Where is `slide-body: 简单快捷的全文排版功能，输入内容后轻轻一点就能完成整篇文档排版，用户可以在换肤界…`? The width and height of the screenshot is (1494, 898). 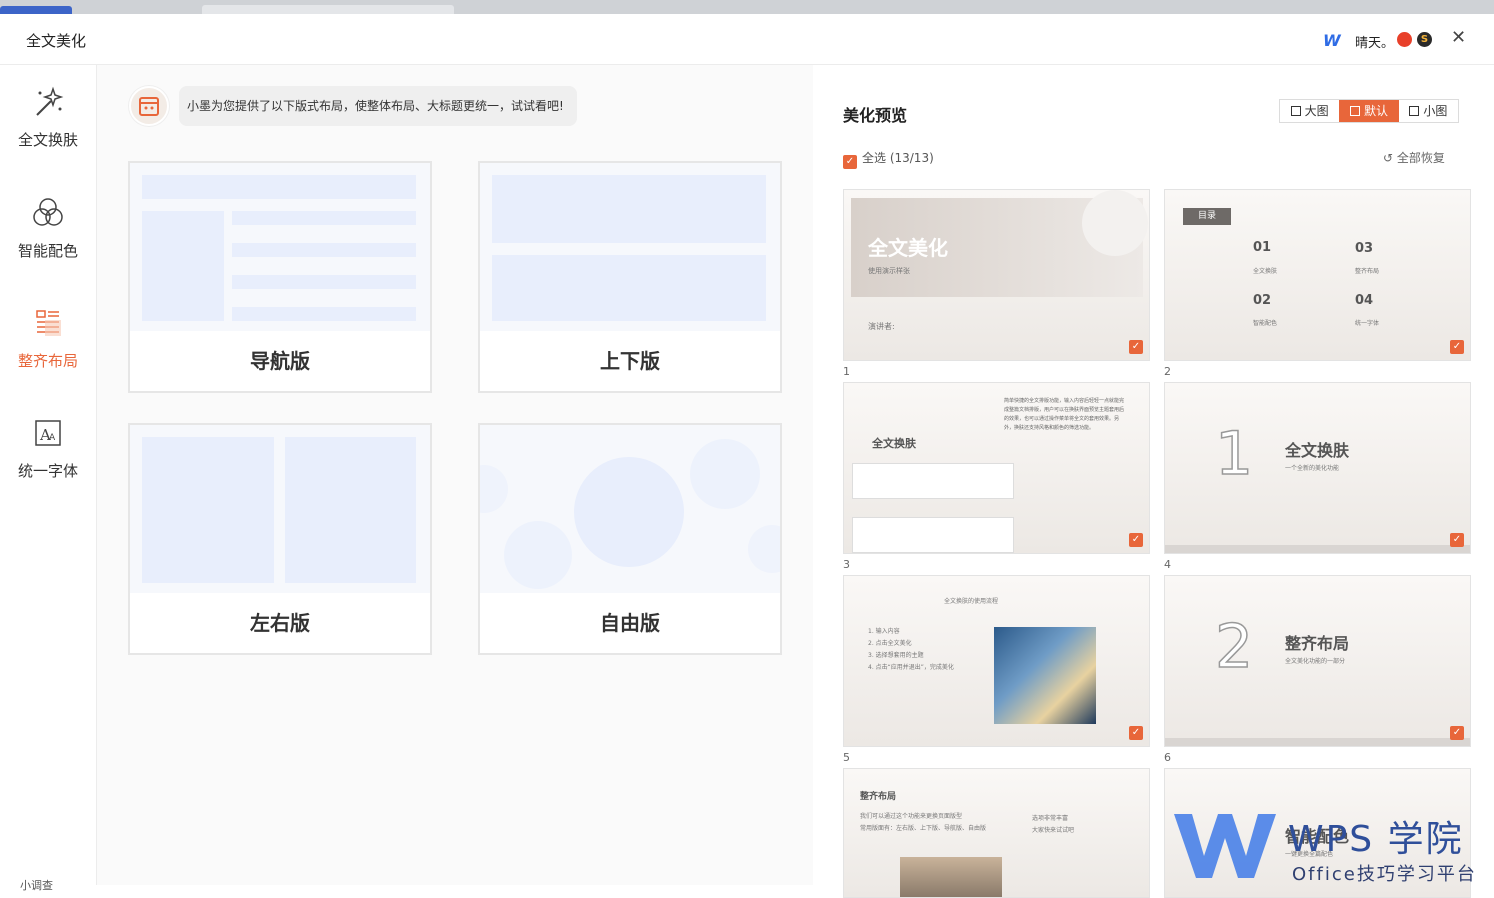
slide-body: 简单快捷的全文排版功能，输入内容后轻轻一点就能完成整篇文档排版，用户可以在换肤界… is located at coordinates (1064, 414).